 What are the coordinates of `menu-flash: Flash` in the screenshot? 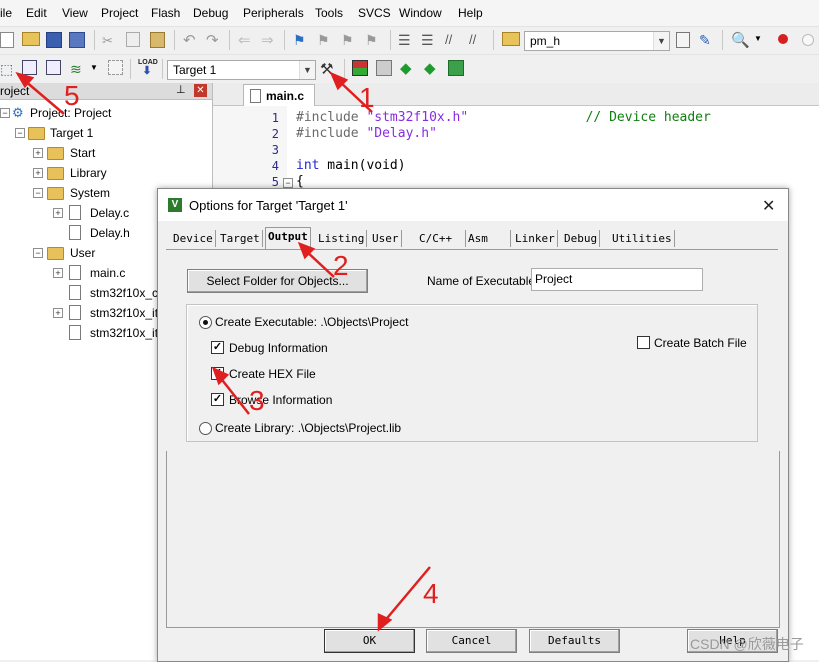 It's located at (165, 13).